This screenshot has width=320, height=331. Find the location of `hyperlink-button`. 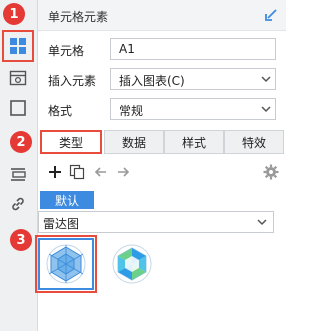

hyperlink-button is located at coordinates (18, 204).